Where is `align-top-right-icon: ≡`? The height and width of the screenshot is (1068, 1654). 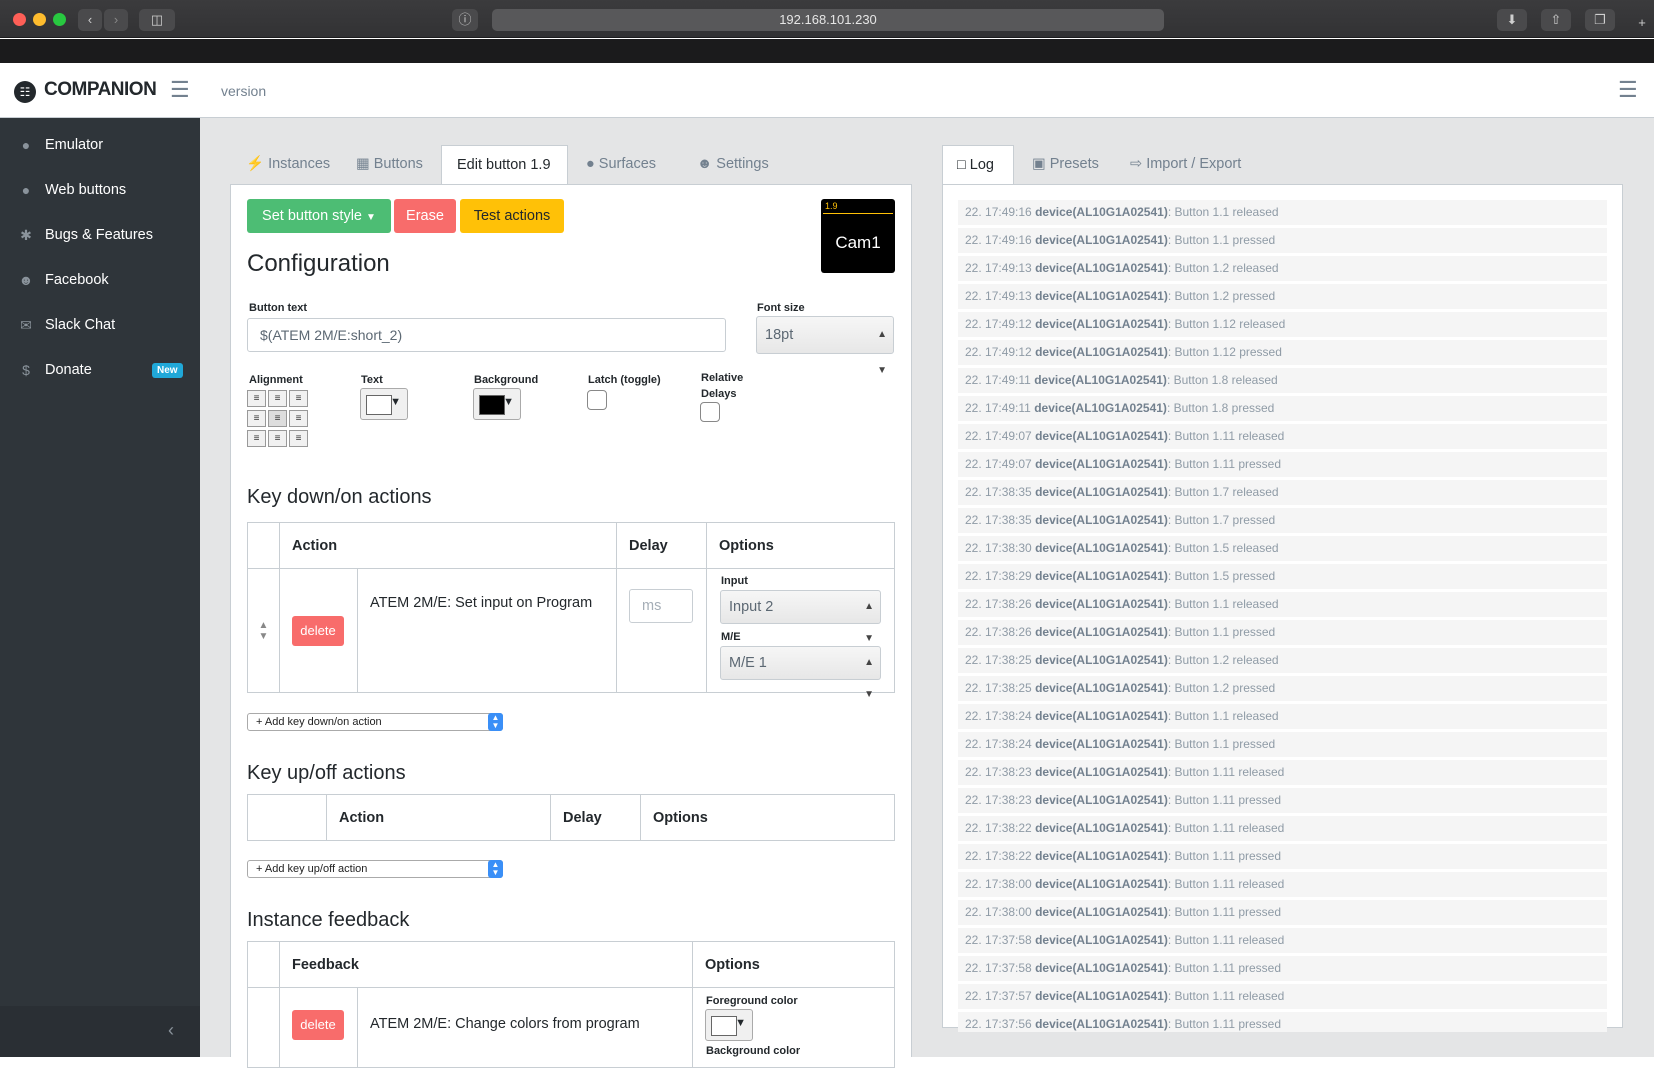 align-top-right-icon: ≡ is located at coordinates (298, 398).